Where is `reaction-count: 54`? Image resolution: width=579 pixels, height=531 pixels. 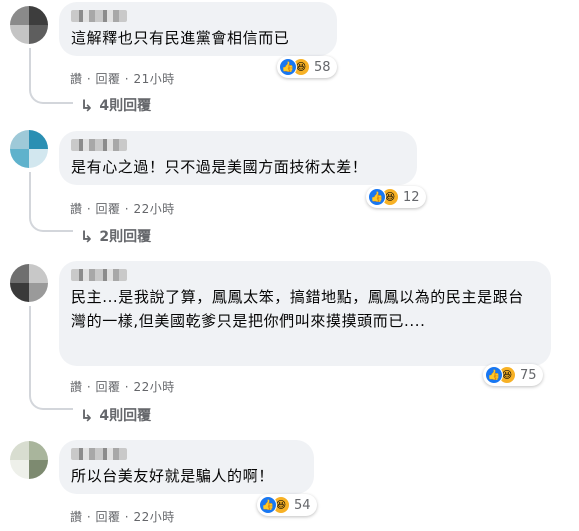
reaction-count: 54 is located at coordinates (302, 505).